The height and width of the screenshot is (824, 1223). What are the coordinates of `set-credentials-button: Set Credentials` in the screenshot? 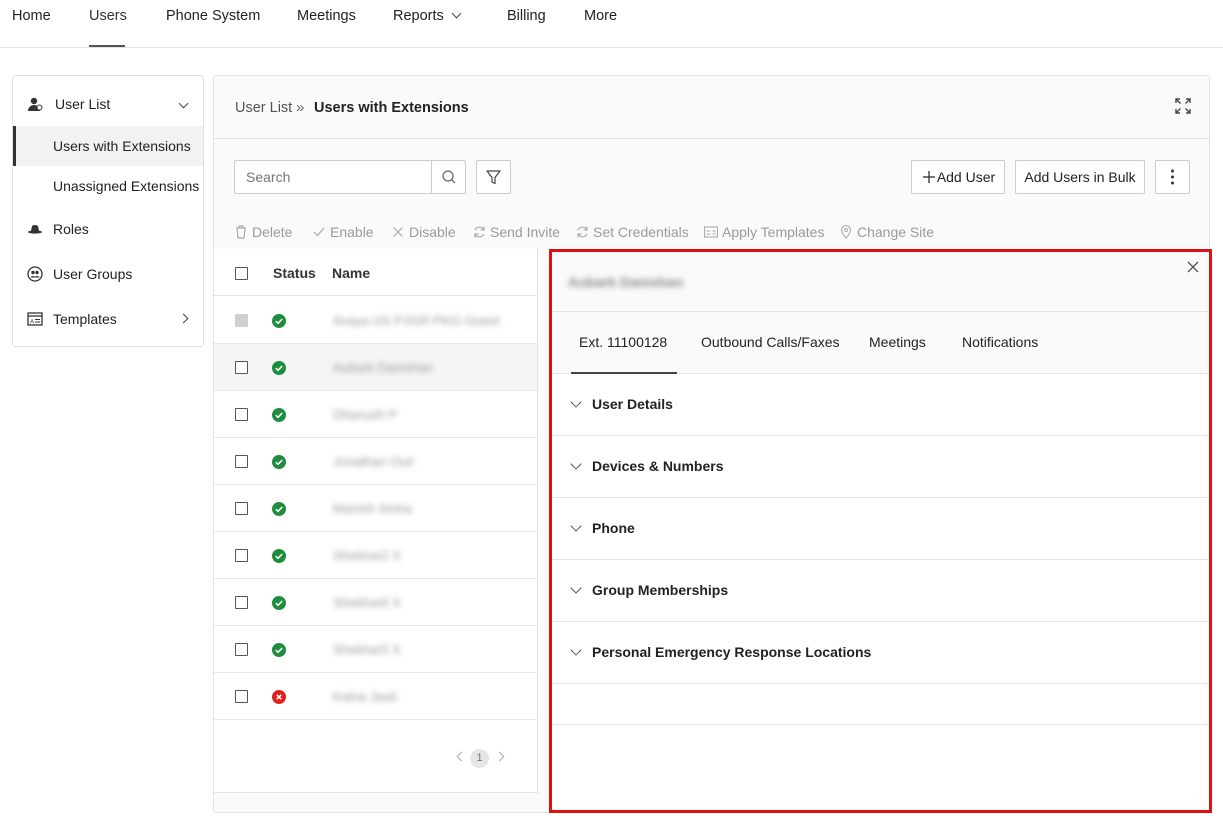 It's located at (632, 232).